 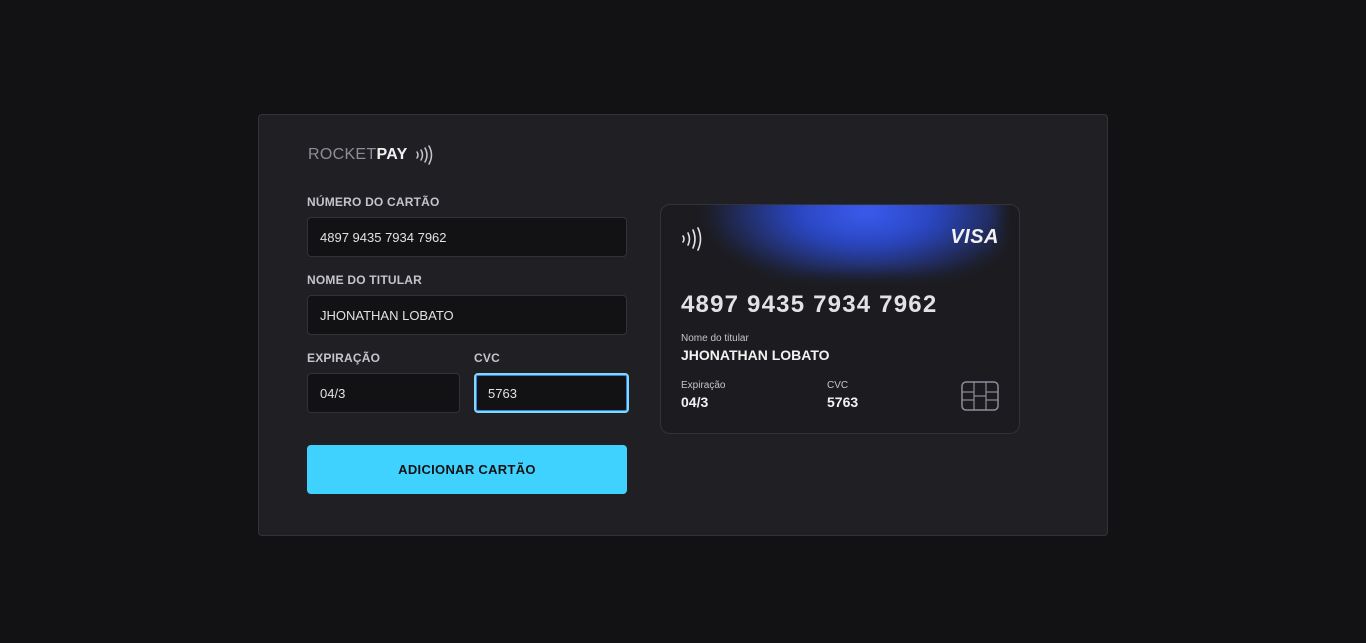 What do you see at coordinates (392, 154) in the screenshot?
I see `logo-pay-text: PAY` at bounding box center [392, 154].